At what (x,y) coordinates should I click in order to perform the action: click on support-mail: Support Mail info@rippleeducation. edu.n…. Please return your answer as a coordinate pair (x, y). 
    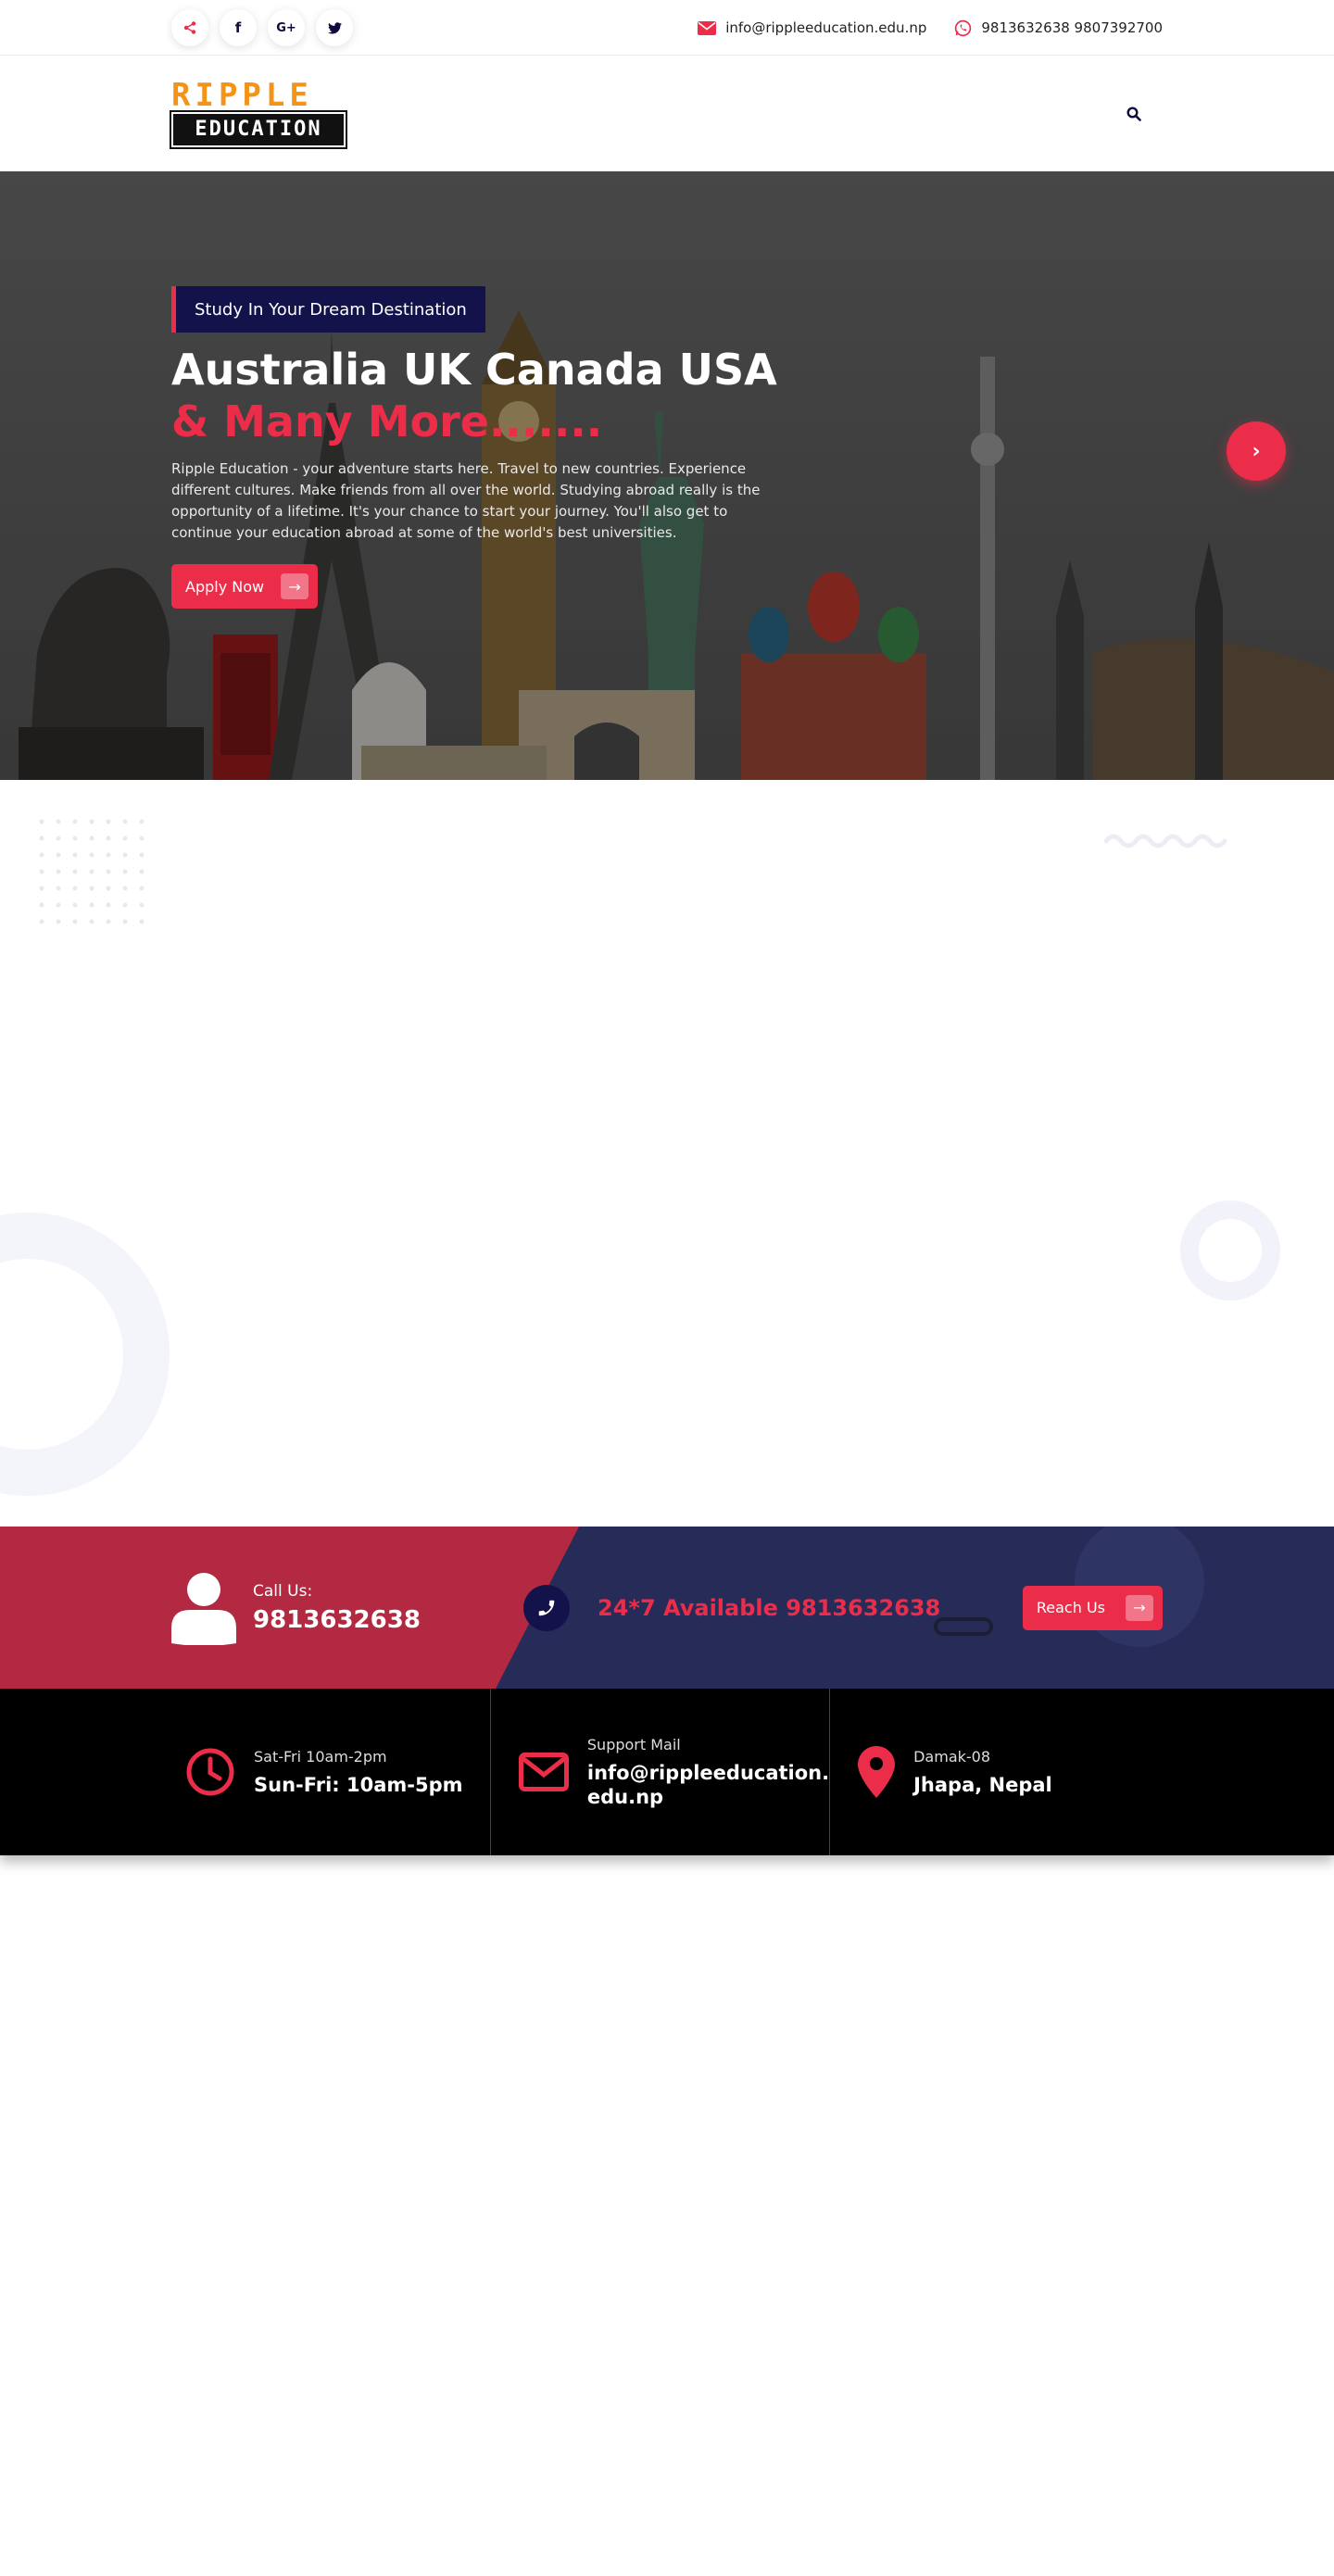
    Looking at the image, I should click on (659, 1772).